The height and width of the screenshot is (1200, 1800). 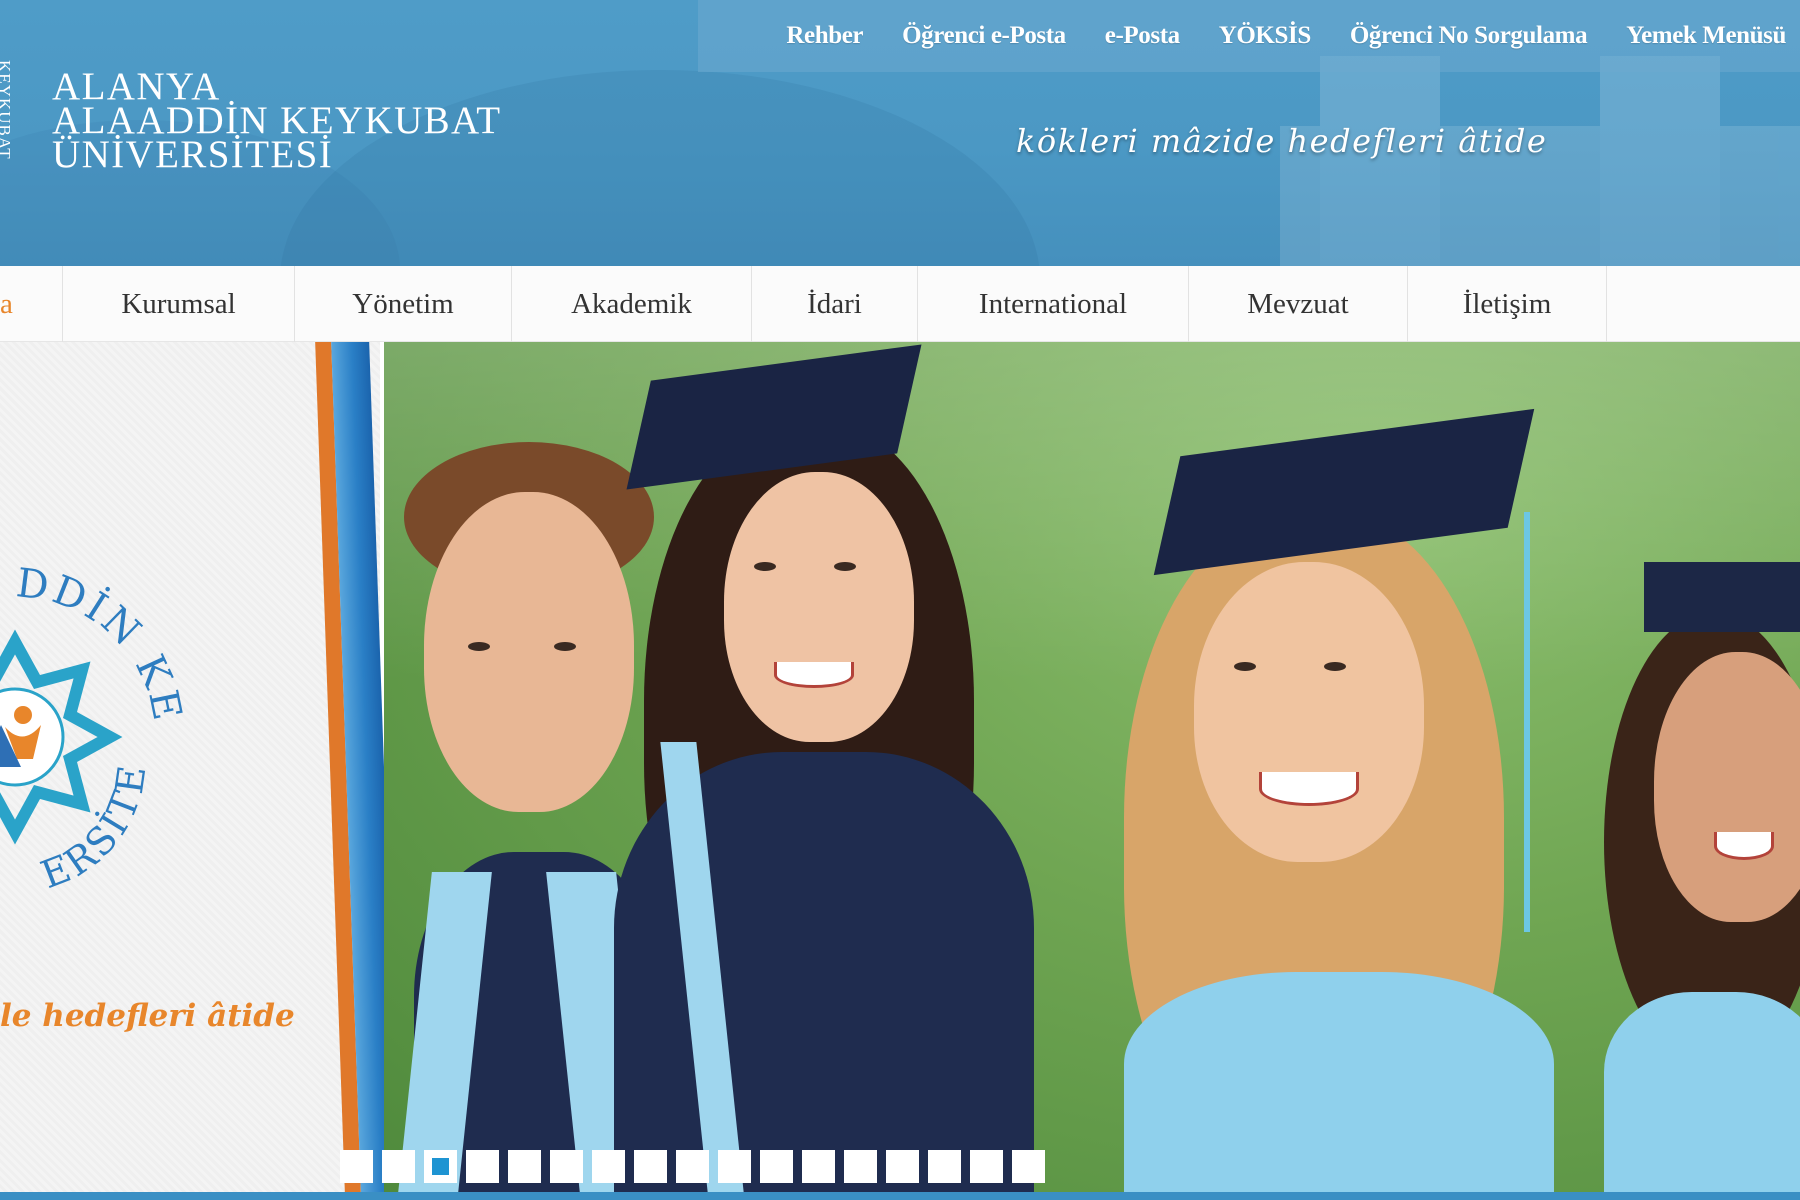 What do you see at coordinates (1702, 877) in the screenshot?
I see `graduate-woman-far-right` at bounding box center [1702, 877].